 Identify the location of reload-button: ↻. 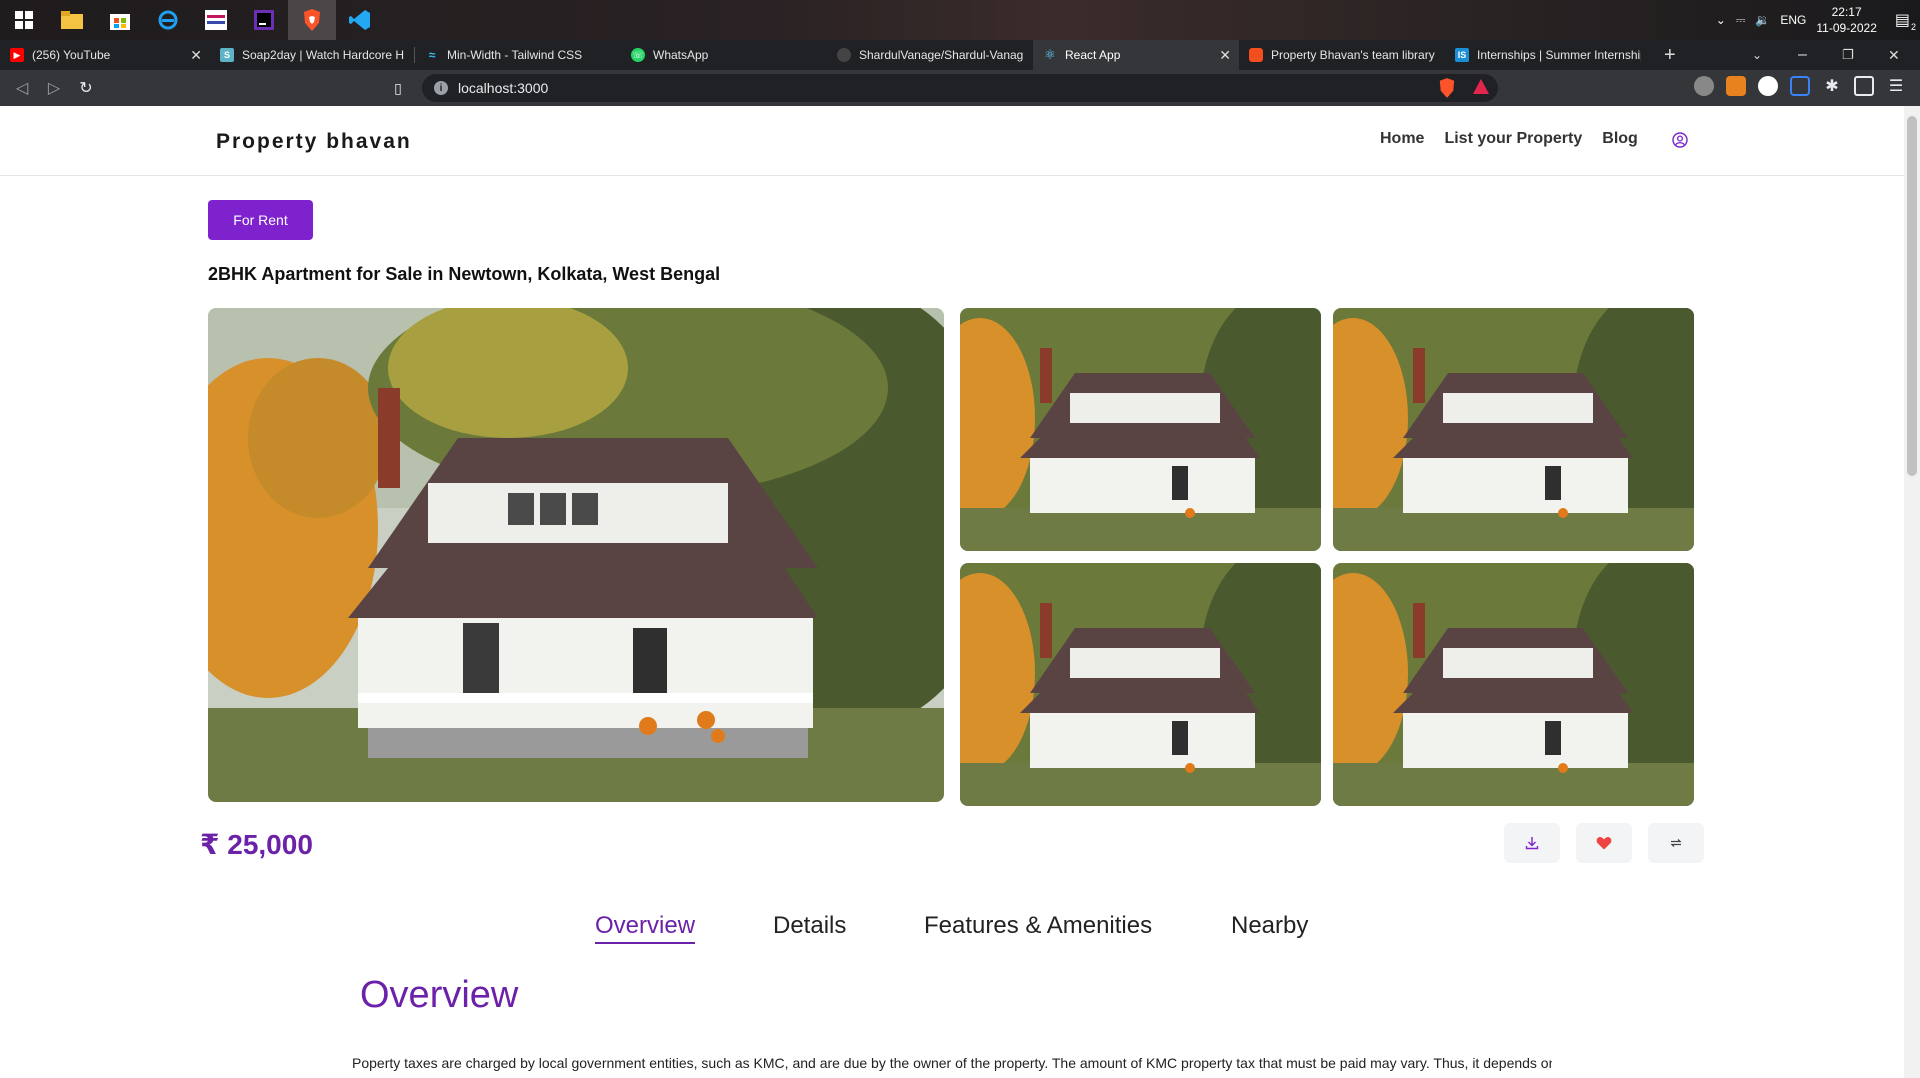
(86, 88).